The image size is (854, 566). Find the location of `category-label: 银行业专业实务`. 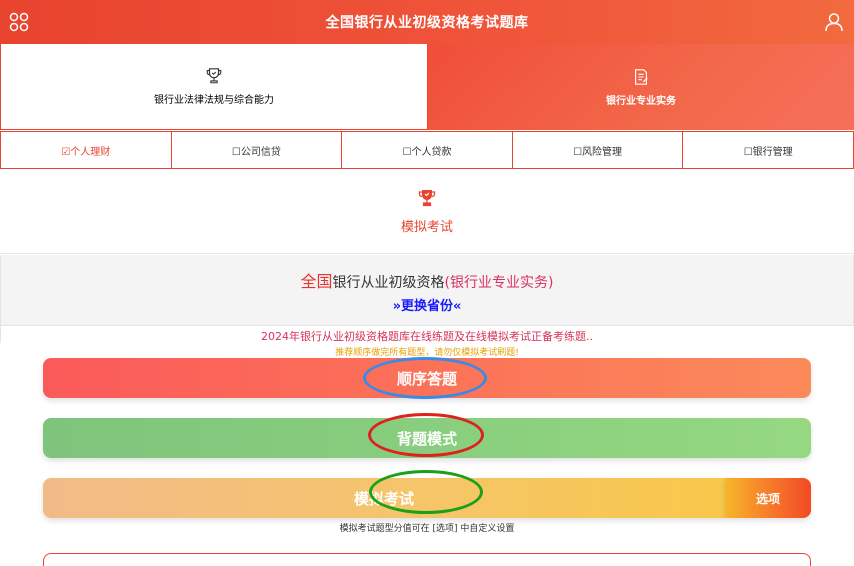

category-label: 银行业专业实务 is located at coordinates (641, 101).